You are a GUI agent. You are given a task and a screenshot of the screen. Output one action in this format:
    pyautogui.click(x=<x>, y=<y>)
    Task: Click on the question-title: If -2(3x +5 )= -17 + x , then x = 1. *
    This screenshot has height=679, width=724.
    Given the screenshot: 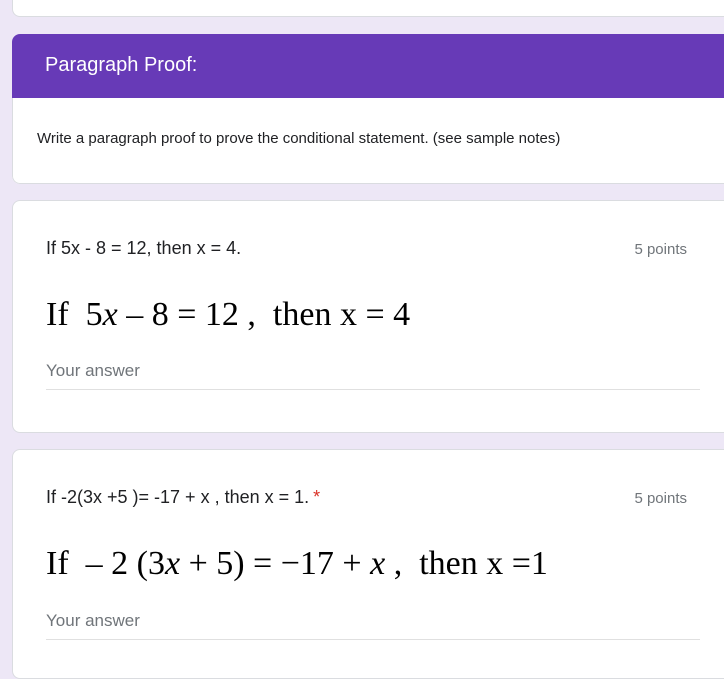 What is the action you would take?
    pyautogui.click(x=183, y=497)
    